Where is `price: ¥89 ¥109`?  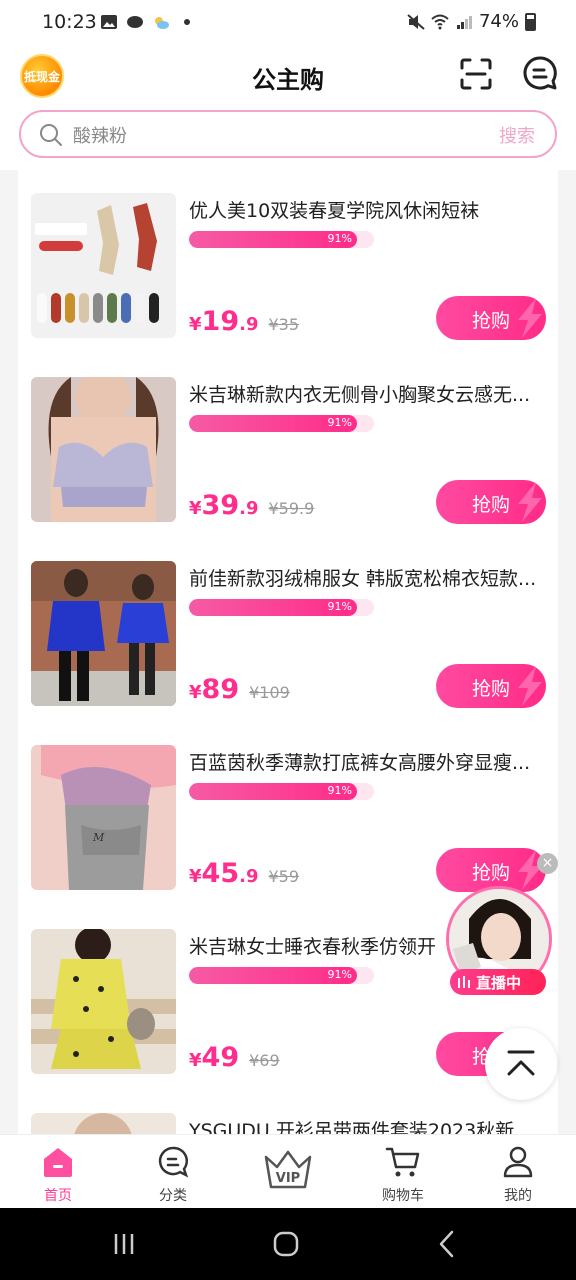 price: ¥89 ¥109 is located at coordinates (239, 689).